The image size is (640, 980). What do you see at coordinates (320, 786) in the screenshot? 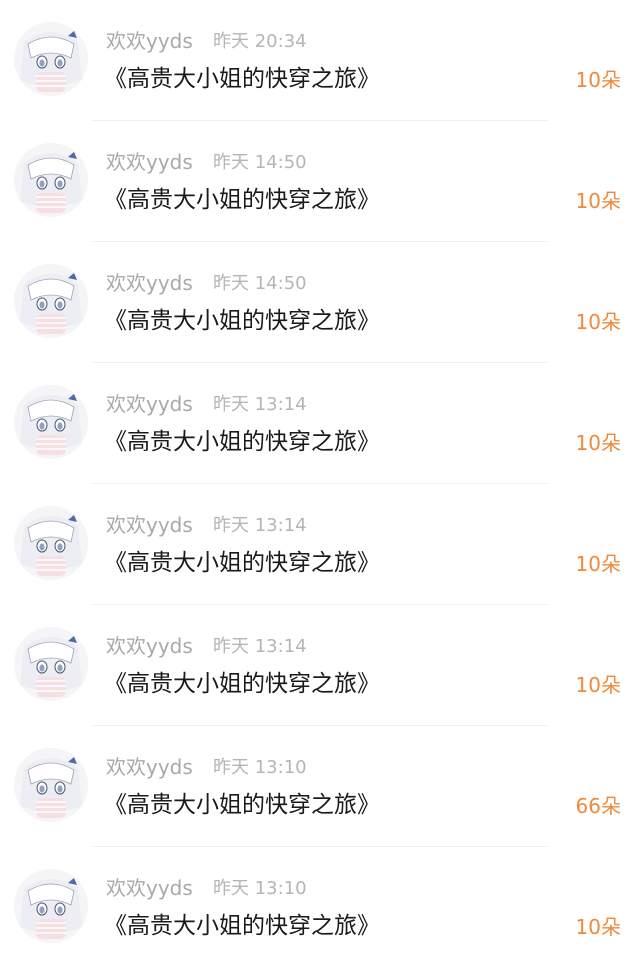
I see `list-item: 欢欢yyds 昨天 13:10 《高贵大小姐的快穿之旅》 66朵` at bounding box center [320, 786].